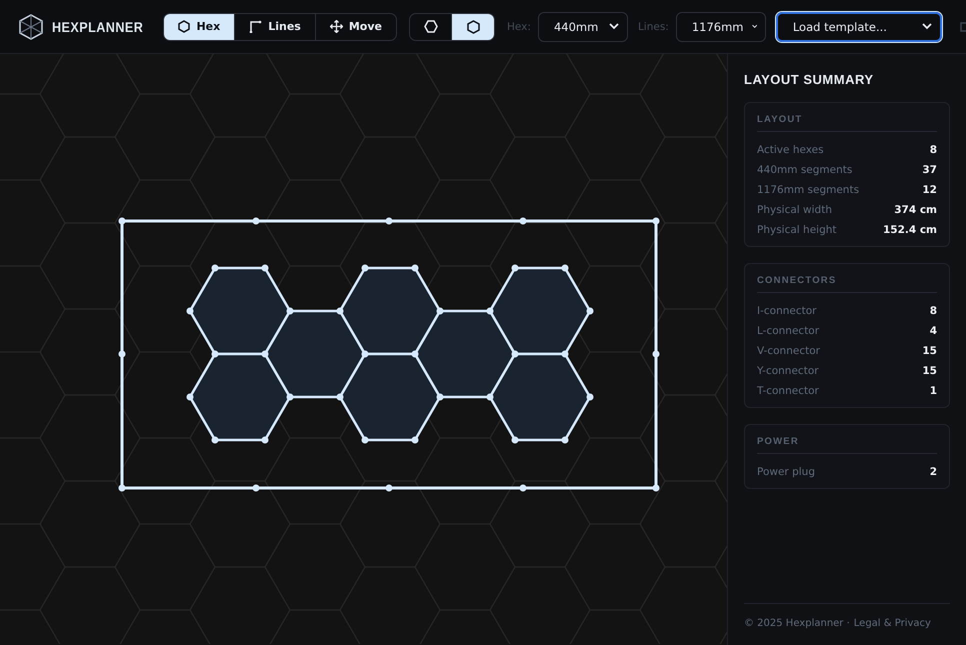  I want to click on stat-label: Y-connector, so click(788, 371).